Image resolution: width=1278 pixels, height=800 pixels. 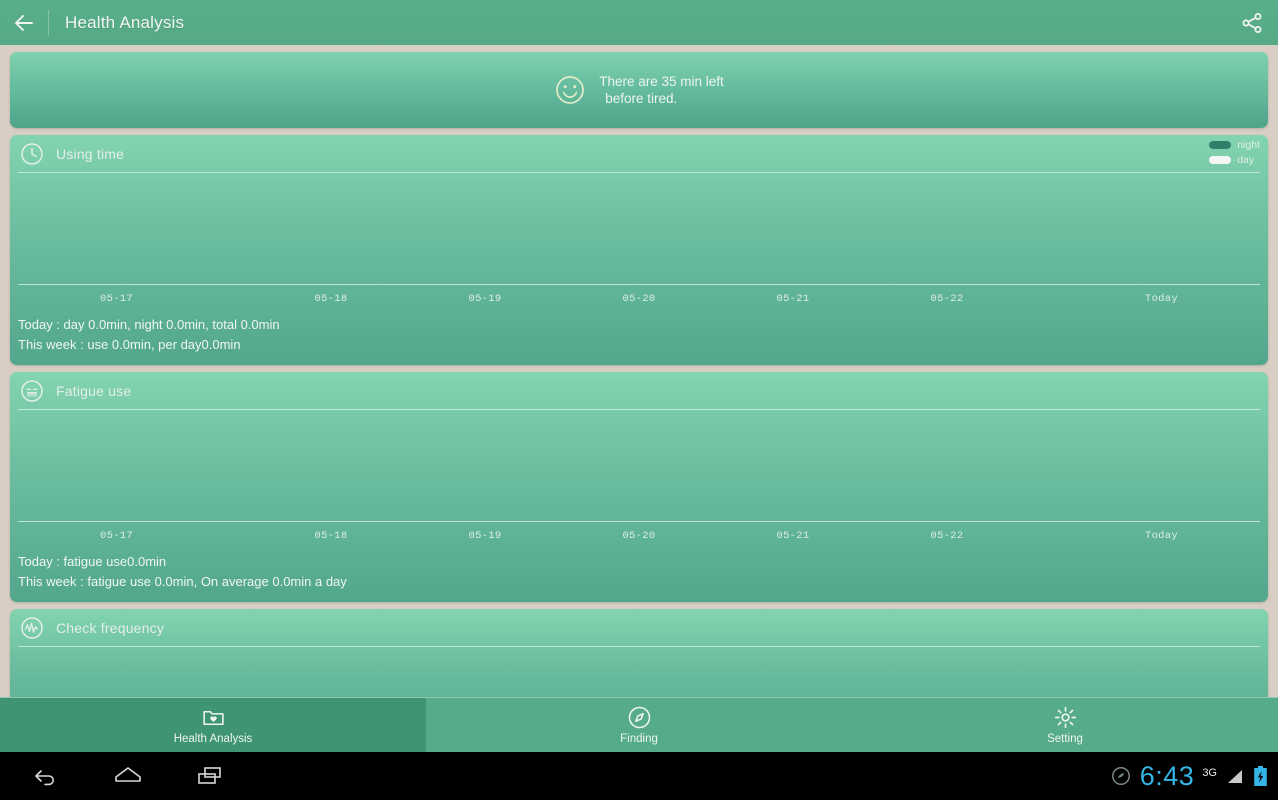 I want to click on android-back-button, so click(x=46, y=776).